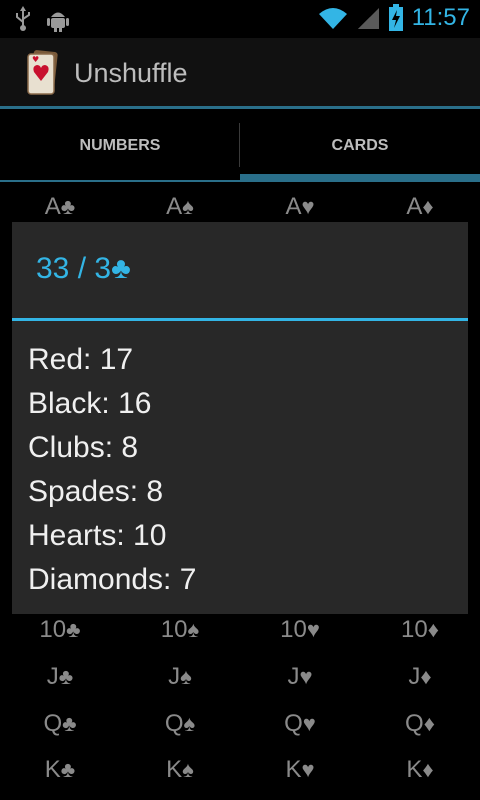  What do you see at coordinates (121, 268) in the screenshot?
I see `club-icon: ♣` at bounding box center [121, 268].